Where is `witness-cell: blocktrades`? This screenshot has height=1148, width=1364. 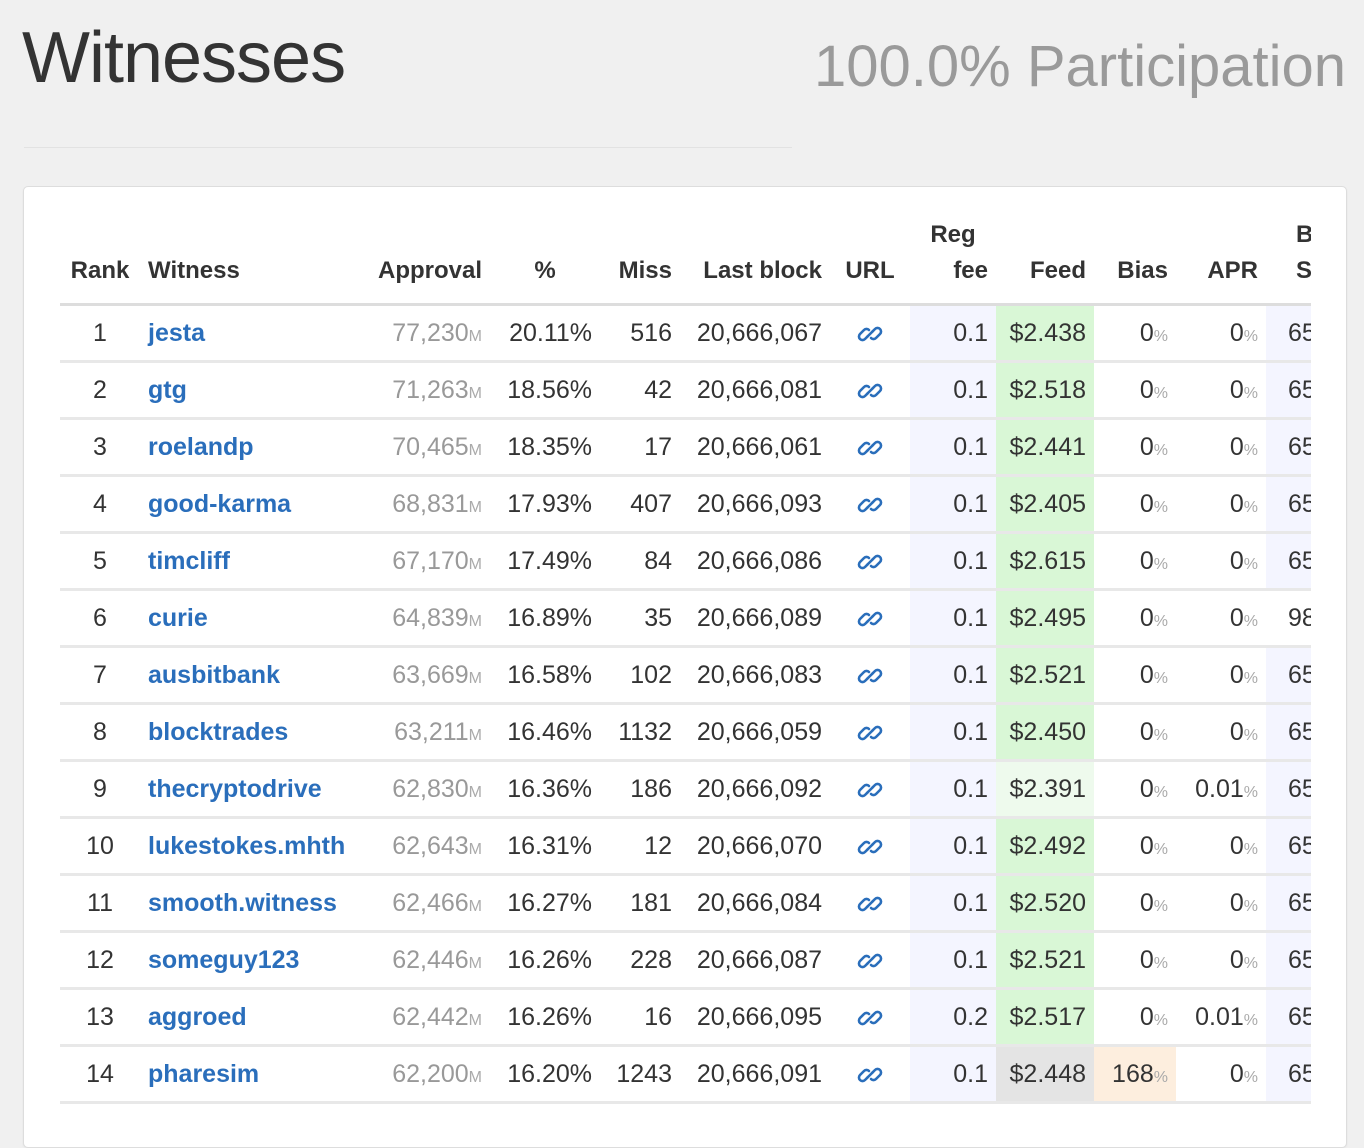
witness-cell: blocktrades is located at coordinates (250, 732).